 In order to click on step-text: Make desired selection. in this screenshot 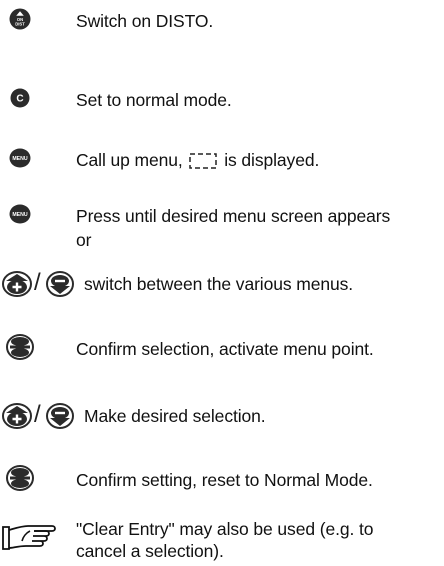, I will do `click(175, 416)`.